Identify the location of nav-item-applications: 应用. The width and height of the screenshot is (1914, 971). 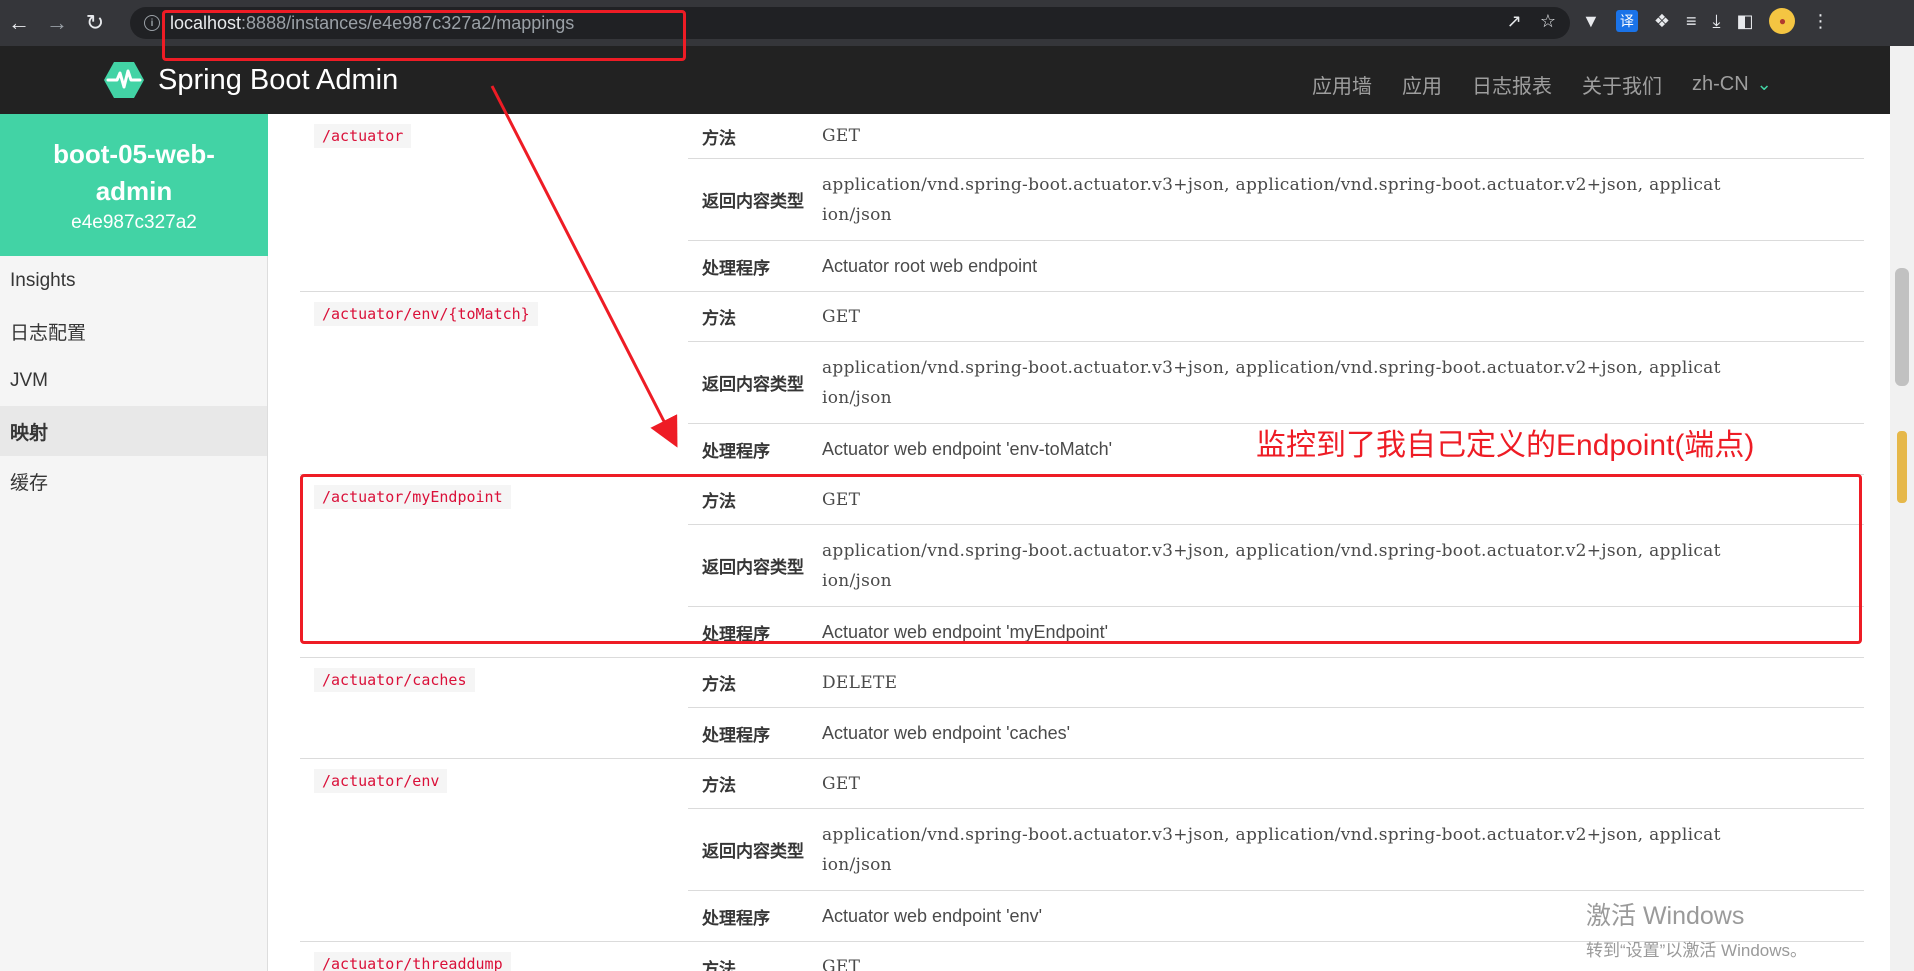
(1422, 84).